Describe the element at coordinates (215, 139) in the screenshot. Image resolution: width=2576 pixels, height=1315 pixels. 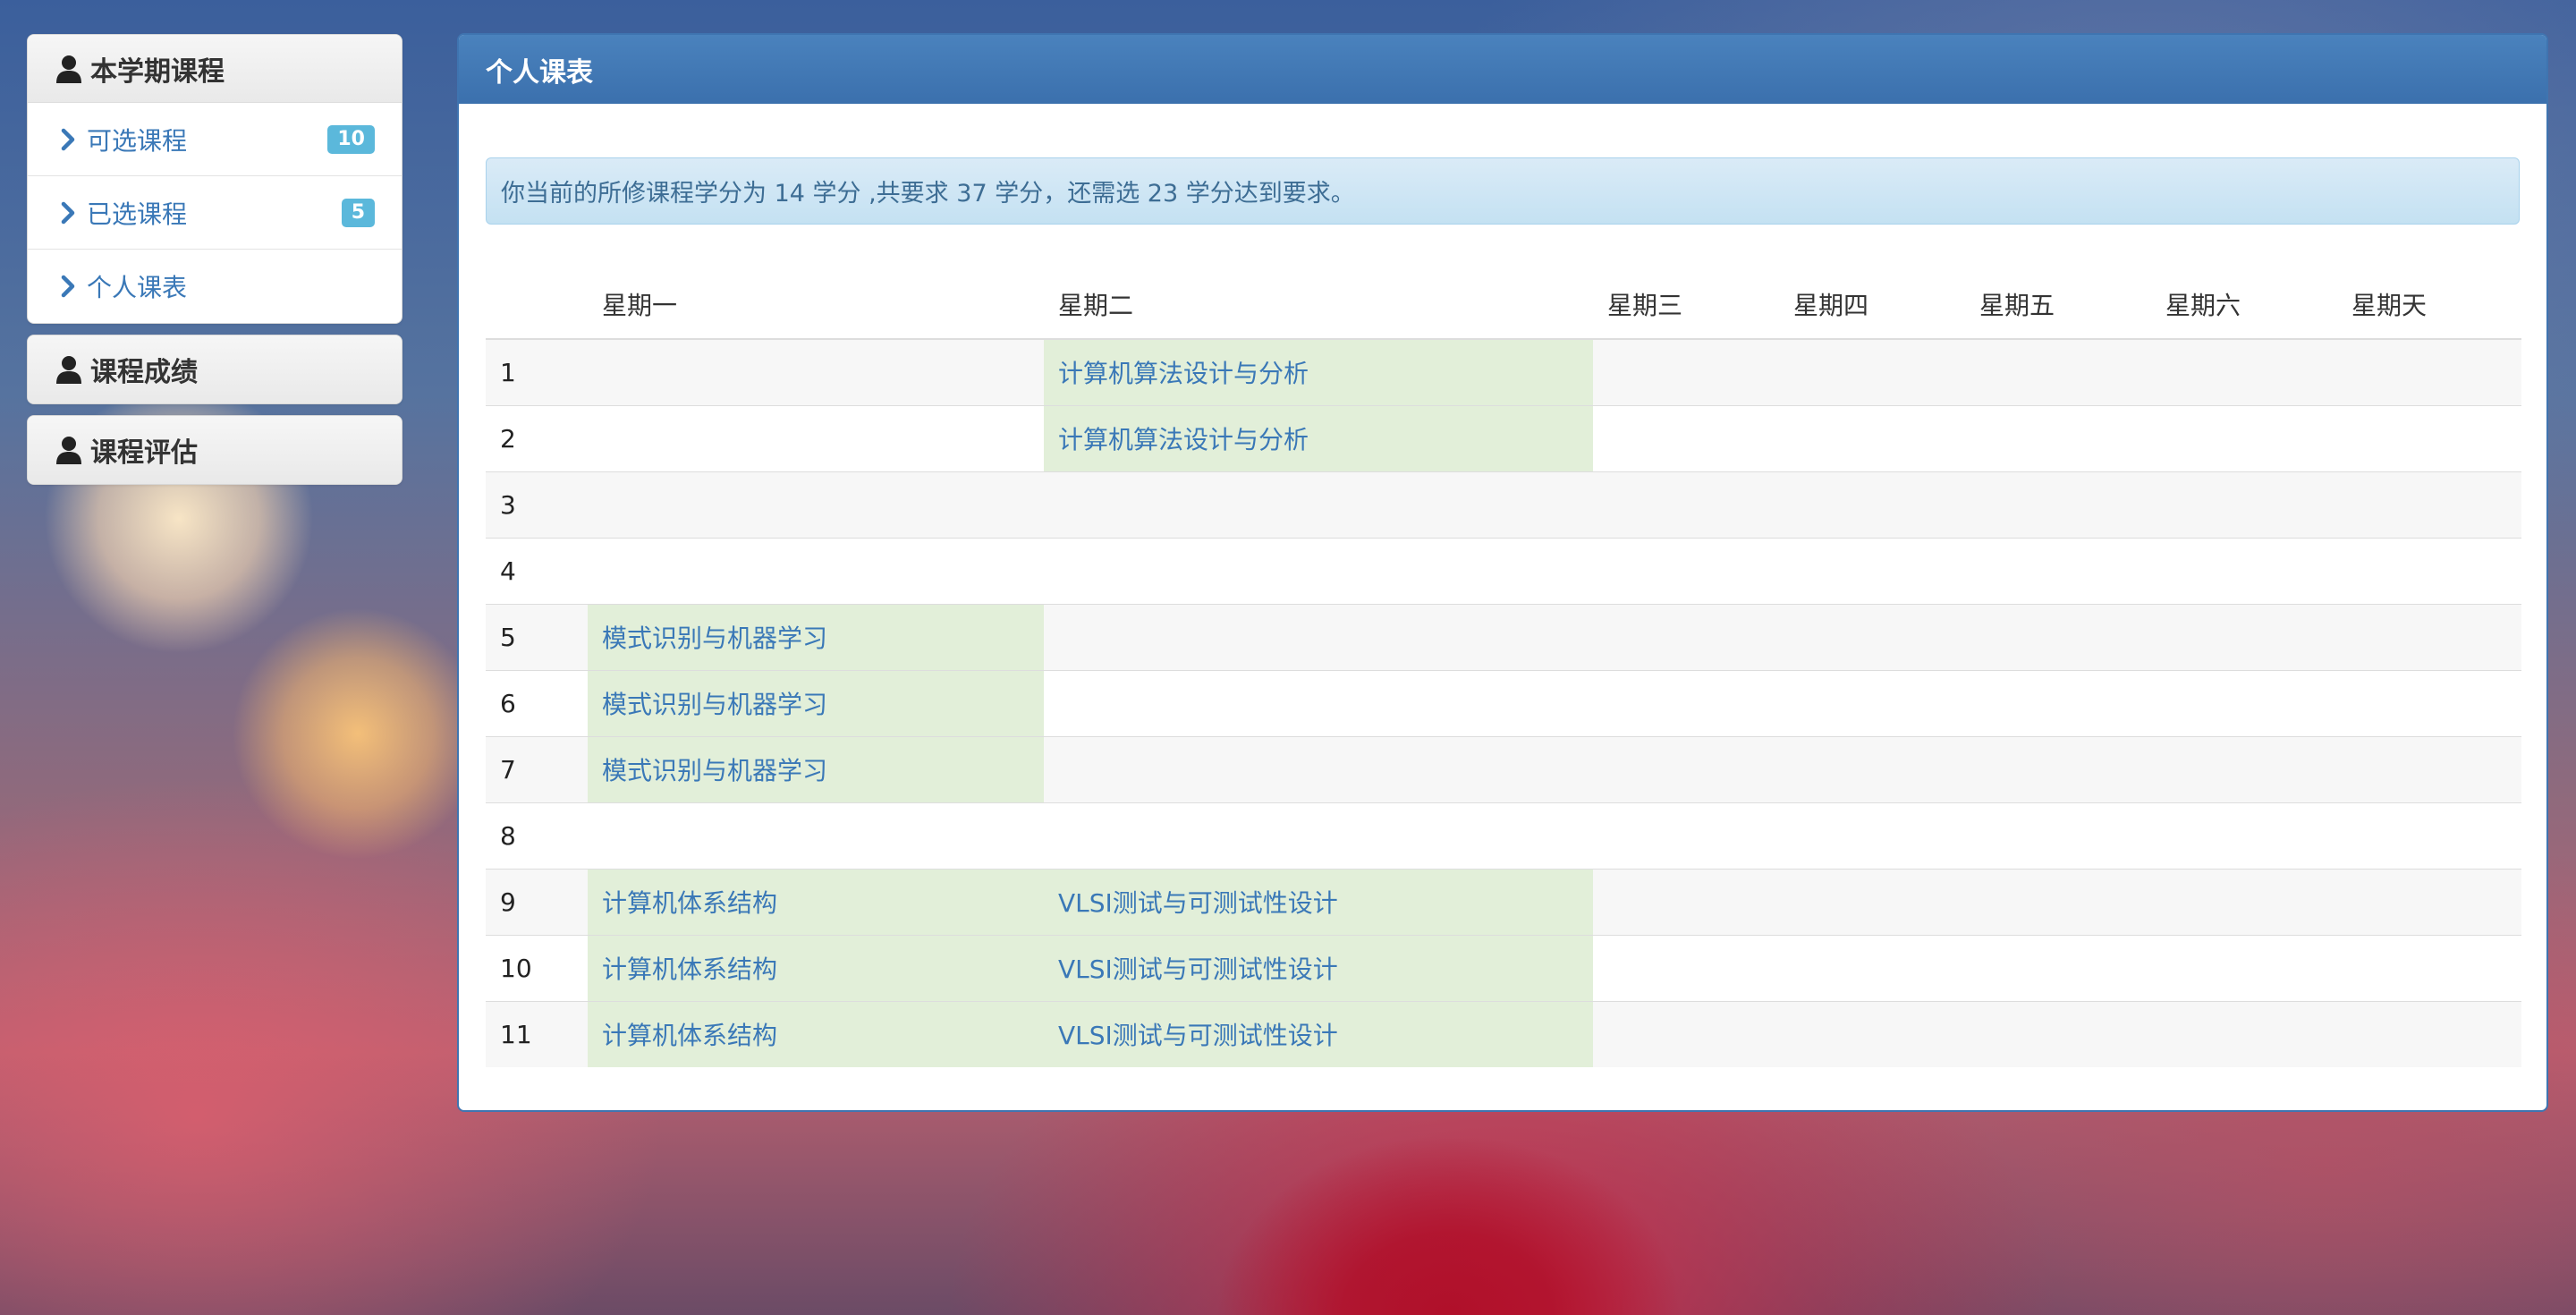
I see `sidebar-item-available-courses: 可选课程 10` at that location.